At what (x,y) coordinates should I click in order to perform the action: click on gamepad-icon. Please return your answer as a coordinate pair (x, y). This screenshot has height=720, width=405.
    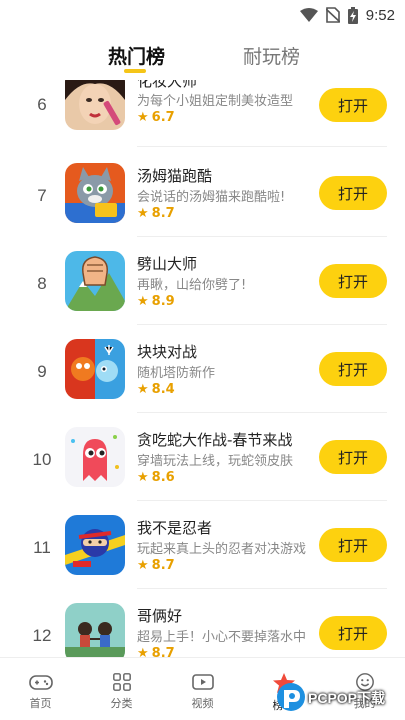
    Looking at the image, I should click on (40, 682).